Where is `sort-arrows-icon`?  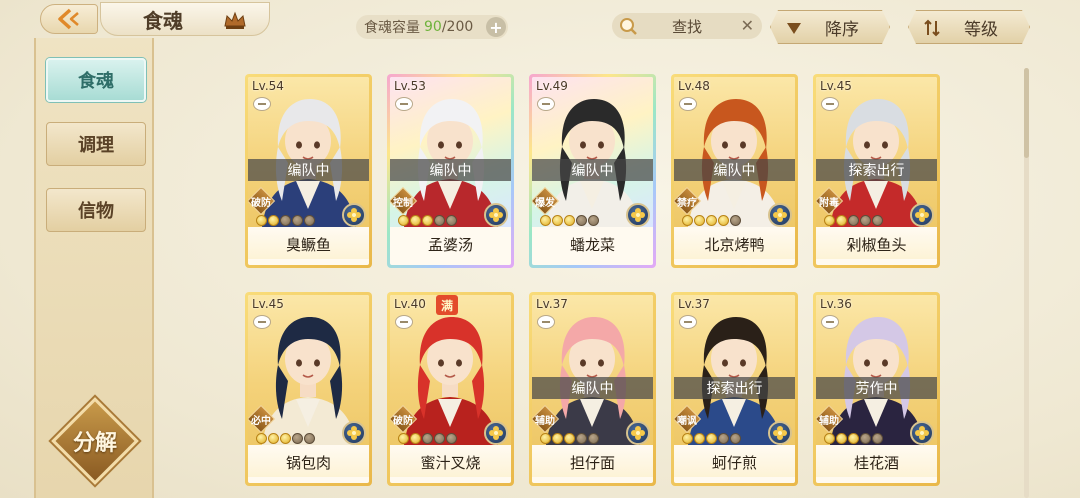 sort-arrows-icon is located at coordinates (932, 28).